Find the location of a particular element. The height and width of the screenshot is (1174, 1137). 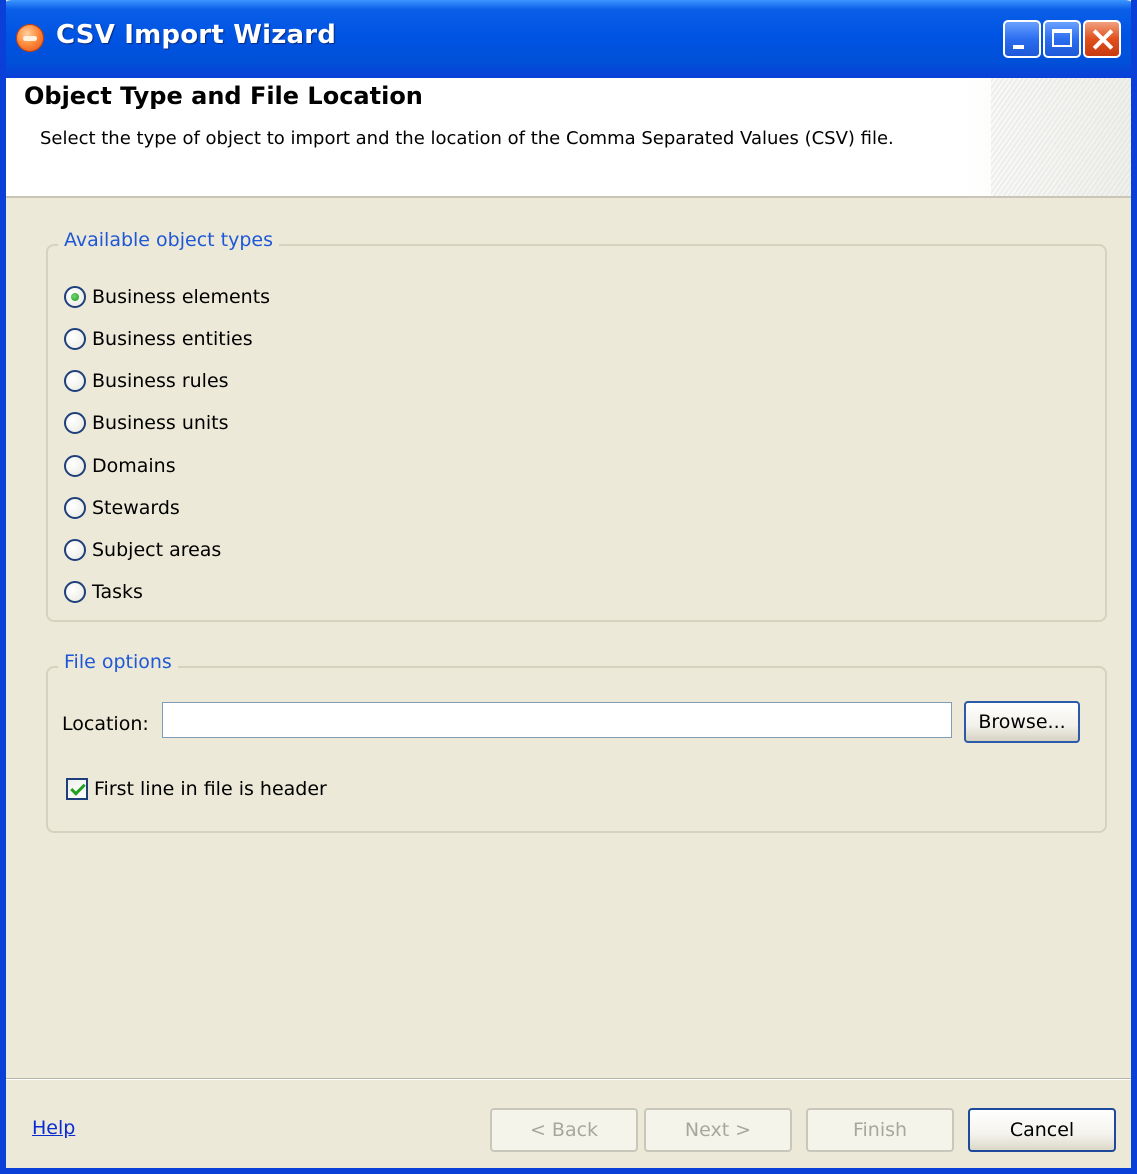

radio-label: Business units is located at coordinates (160, 423).